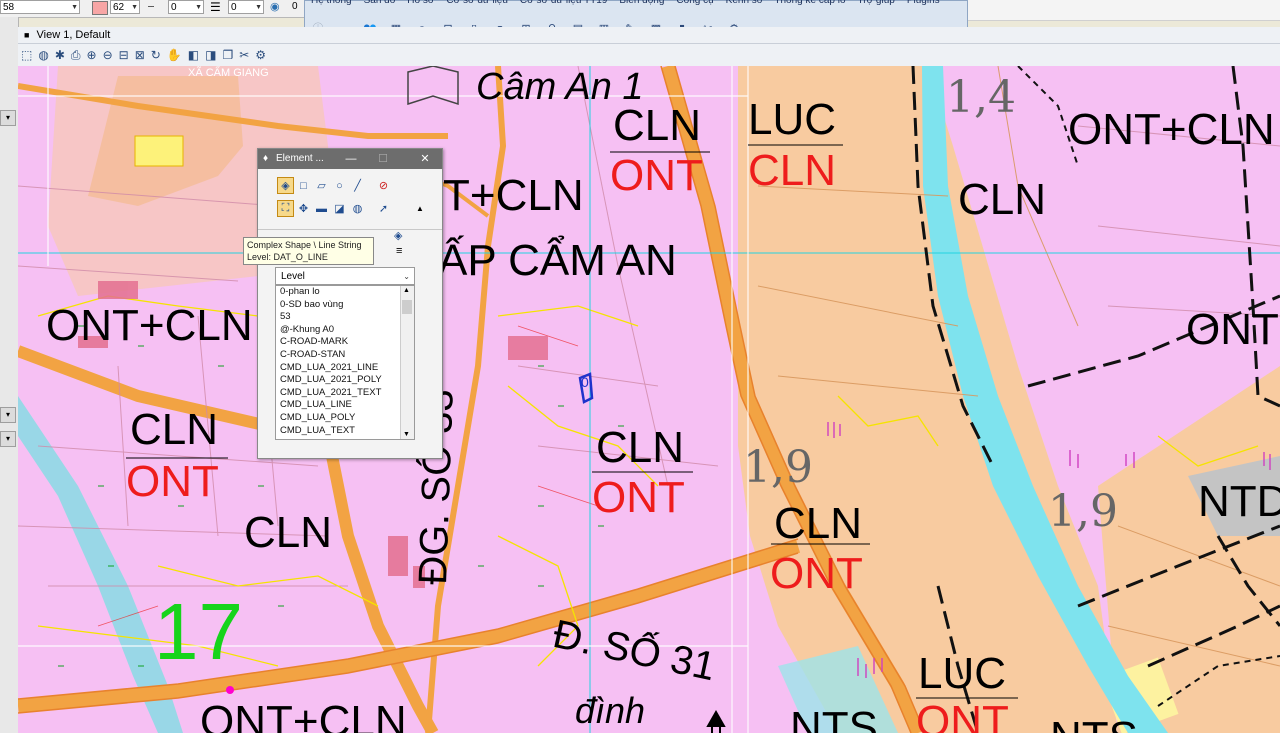 Image resolution: width=1280 pixels, height=733 pixels. I want to click on level-header: Level, so click(293, 276).